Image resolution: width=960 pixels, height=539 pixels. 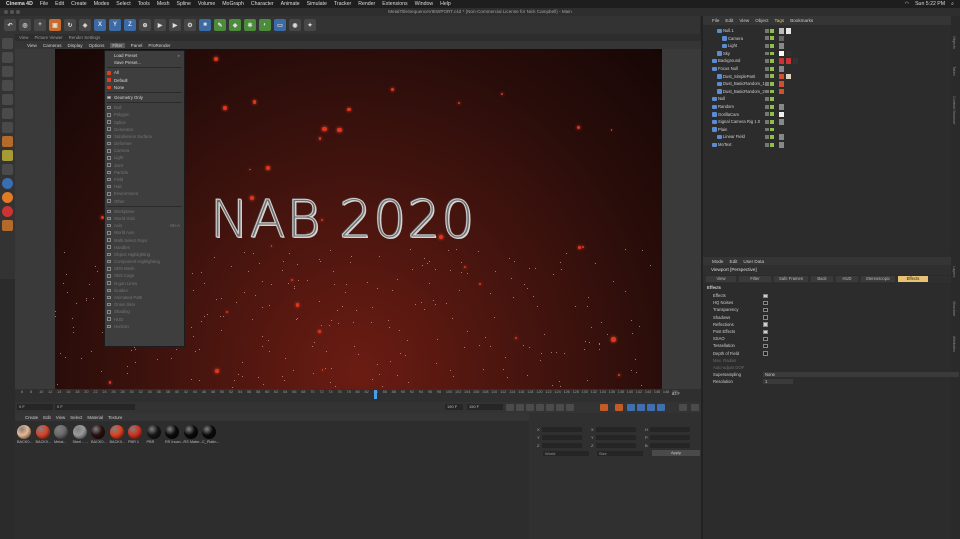 What do you see at coordinates (144, 193) in the screenshot?
I see `filter-menu-item: Environment` at bounding box center [144, 193].